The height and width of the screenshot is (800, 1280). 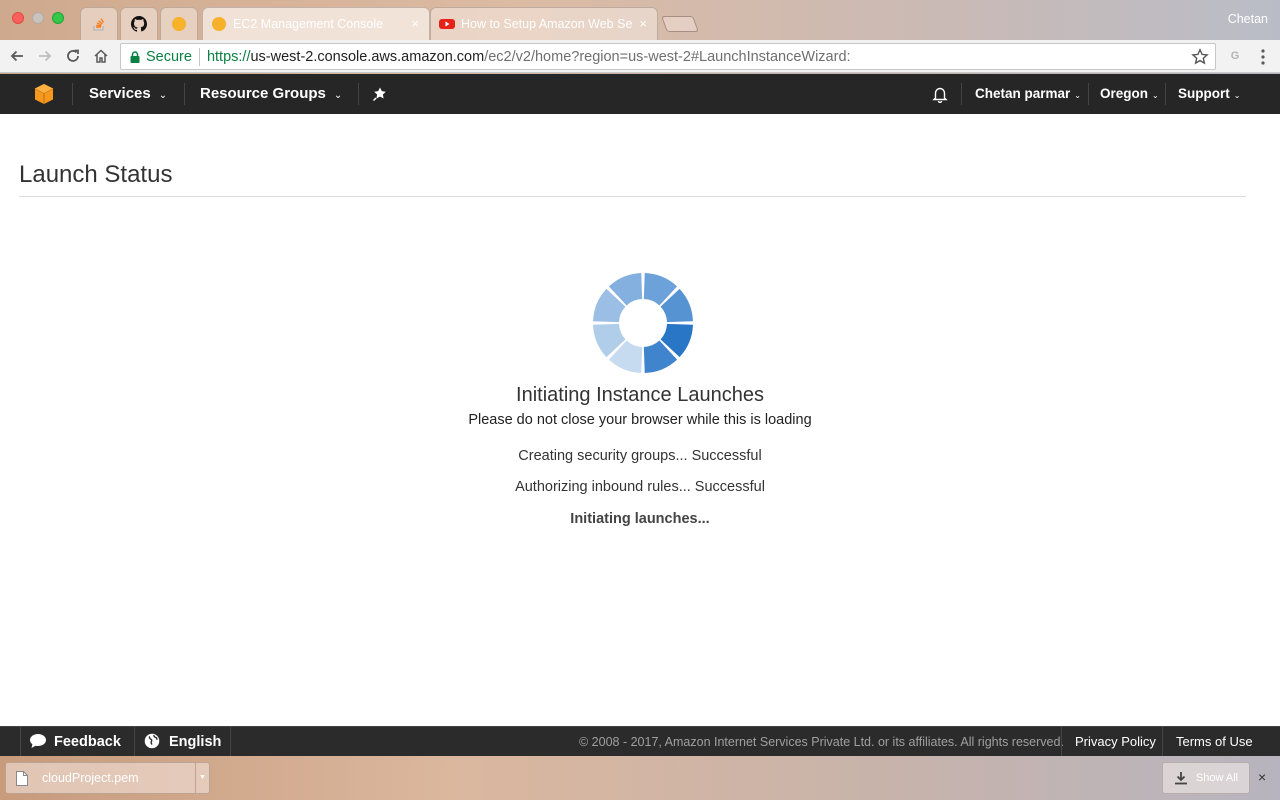 I want to click on download-arrow-icon, so click(x=1180, y=778).